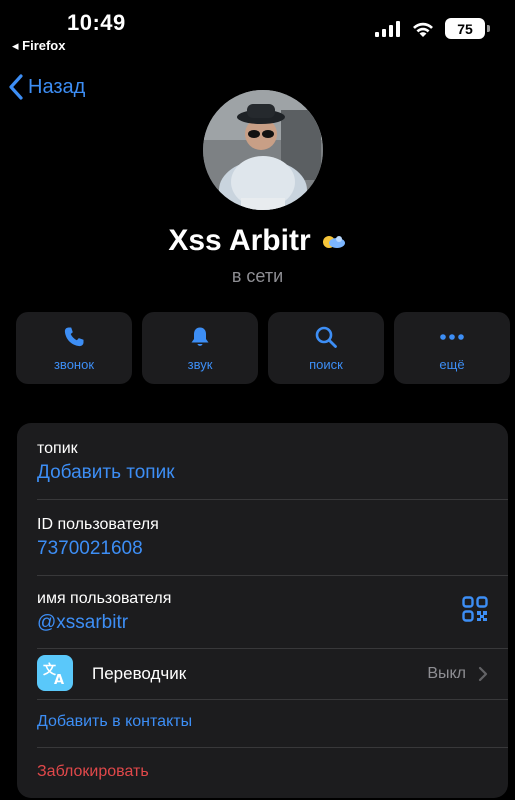 The image size is (515, 800). Describe the element at coordinates (452, 348) in the screenshot. I see `more-button: ещё` at that location.